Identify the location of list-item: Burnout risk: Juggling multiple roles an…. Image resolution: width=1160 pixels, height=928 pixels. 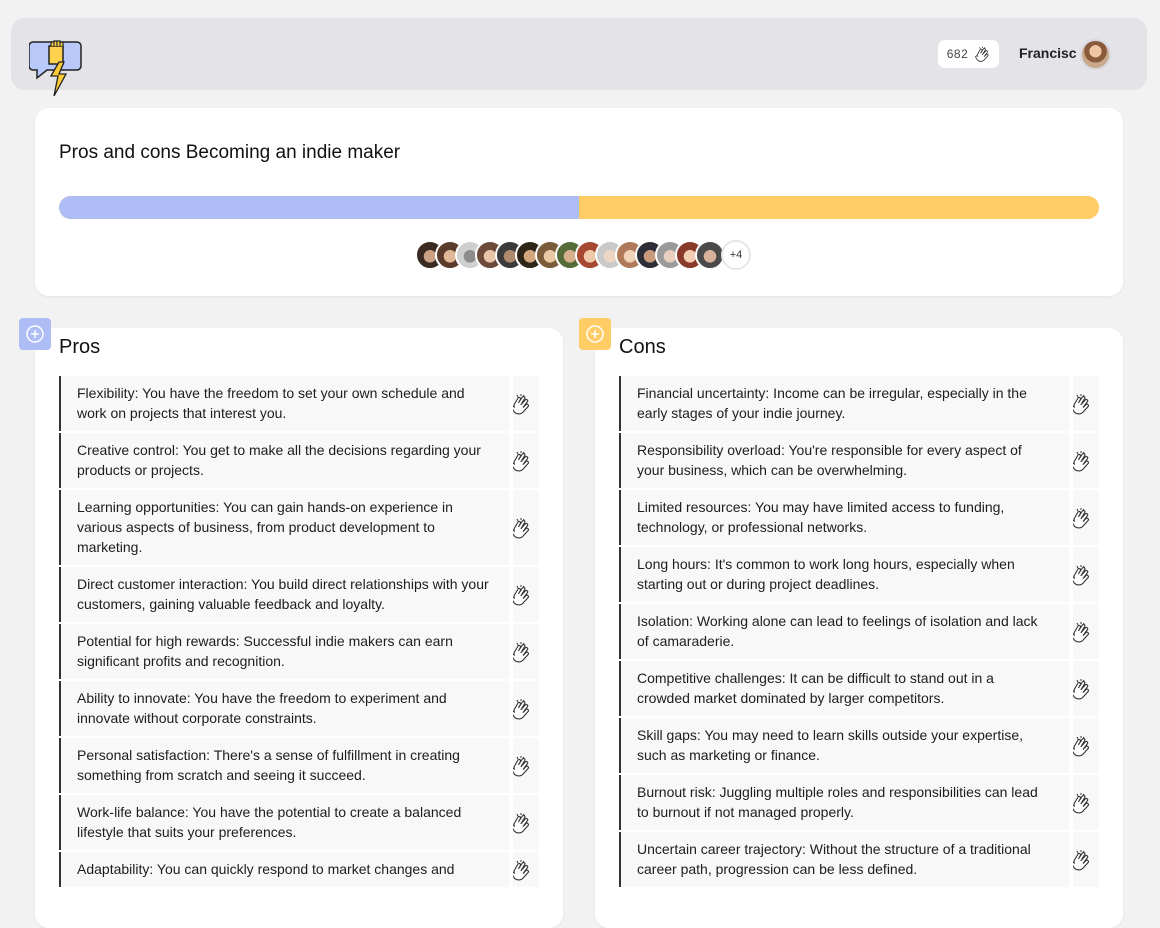
(859, 802).